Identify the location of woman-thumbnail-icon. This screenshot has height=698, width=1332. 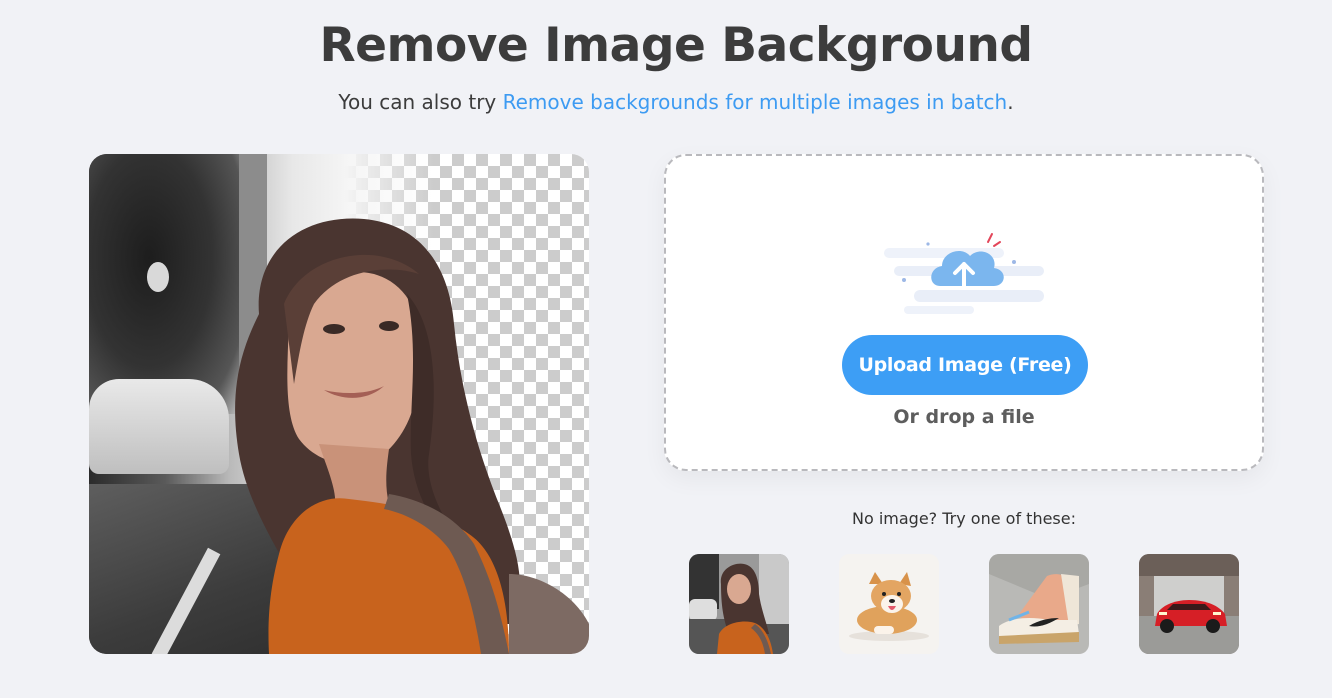
(739, 604).